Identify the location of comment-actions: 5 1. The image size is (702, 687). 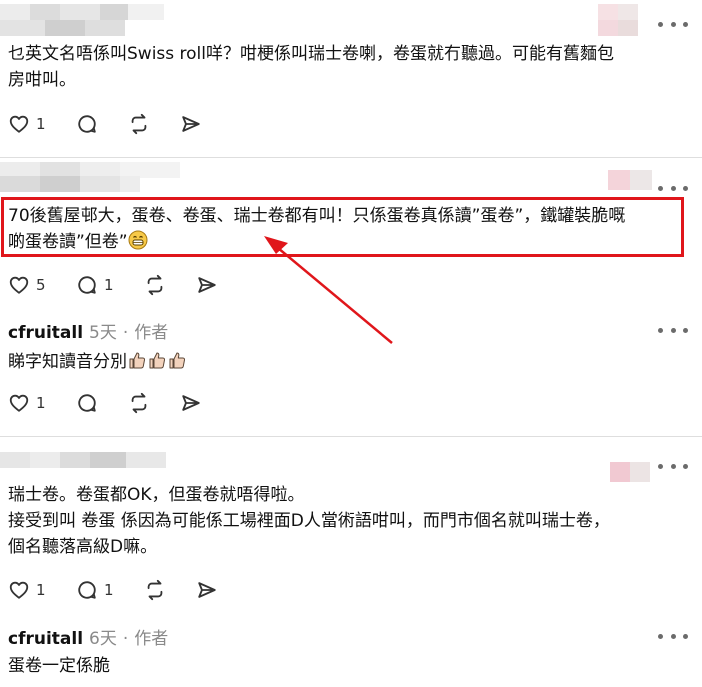
(122, 285).